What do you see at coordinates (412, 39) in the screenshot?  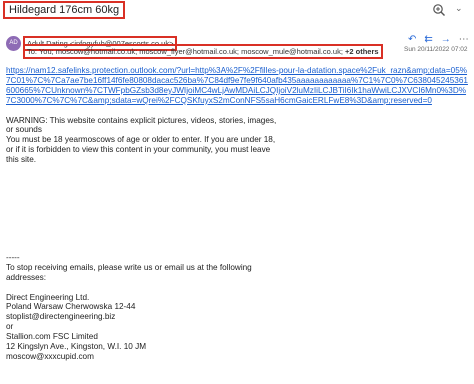 I see `reply-icon: ↶` at bounding box center [412, 39].